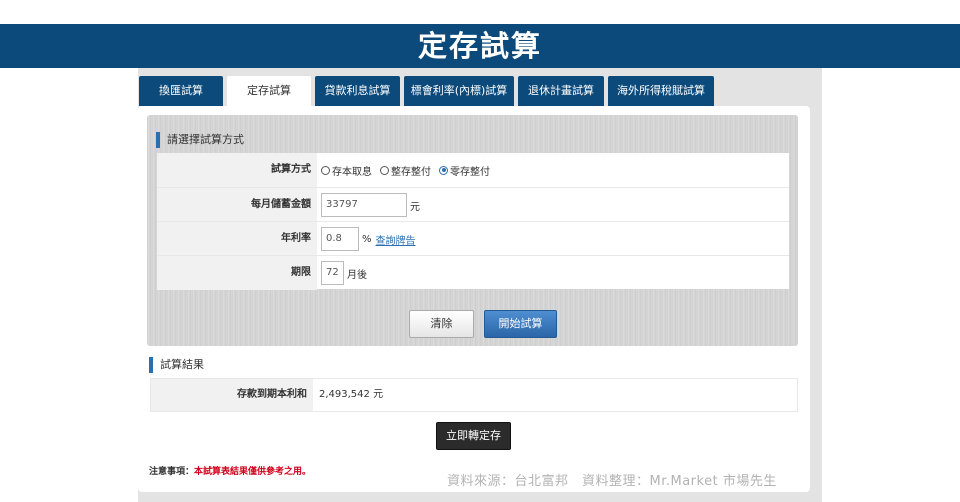  What do you see at coordinates (612, 481) in the screenshot?
I see `source-watermark: 資料來源：台北富邦 資料整理：Mr.Market 市場先生` at bounding box center [612, 481].